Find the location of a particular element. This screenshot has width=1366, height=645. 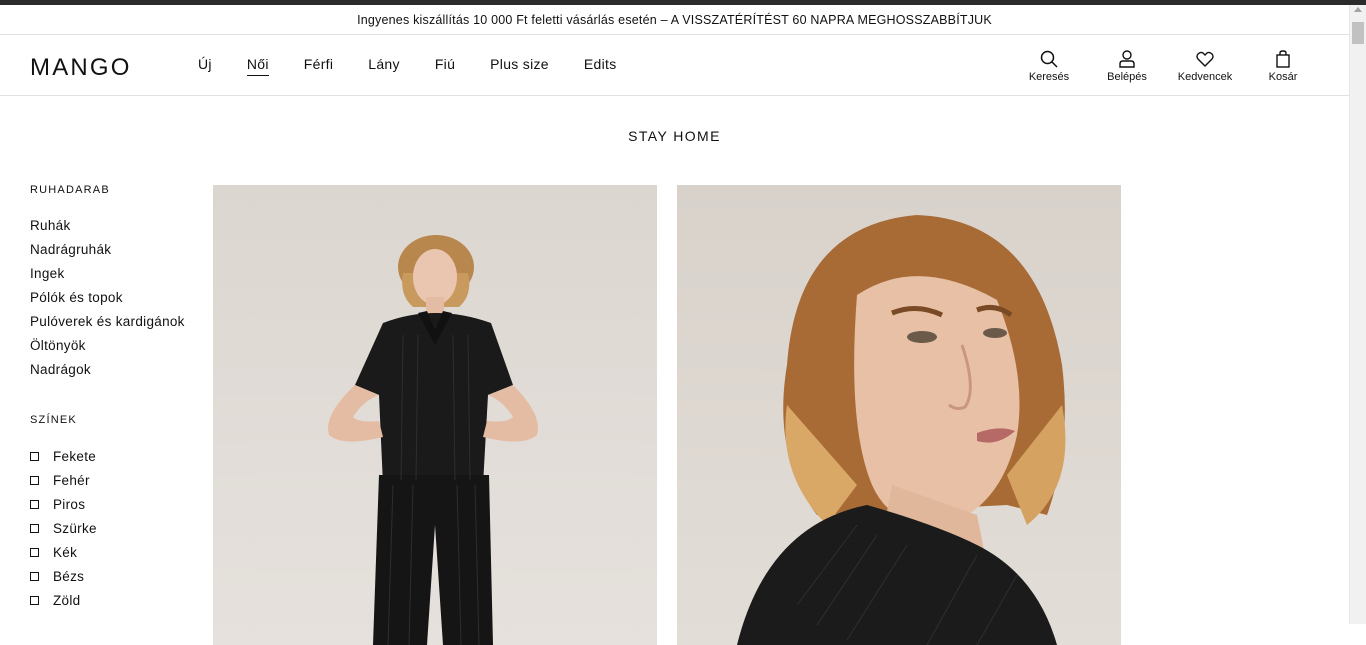

color-label: Fehér is located at coordinates (71, 480).